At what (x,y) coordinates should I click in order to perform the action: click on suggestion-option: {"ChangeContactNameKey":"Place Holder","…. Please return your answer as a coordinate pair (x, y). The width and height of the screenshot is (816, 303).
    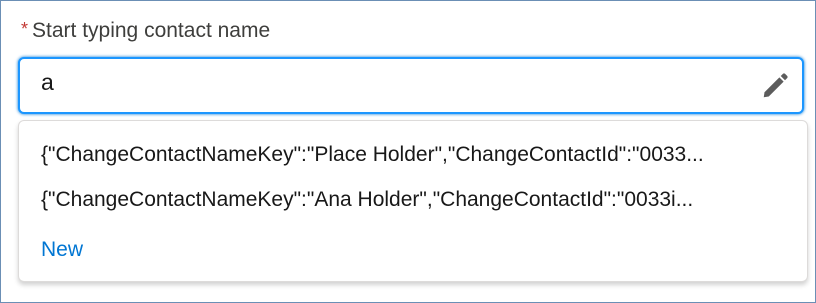
    Looking at the image, I should click on (417, 155).